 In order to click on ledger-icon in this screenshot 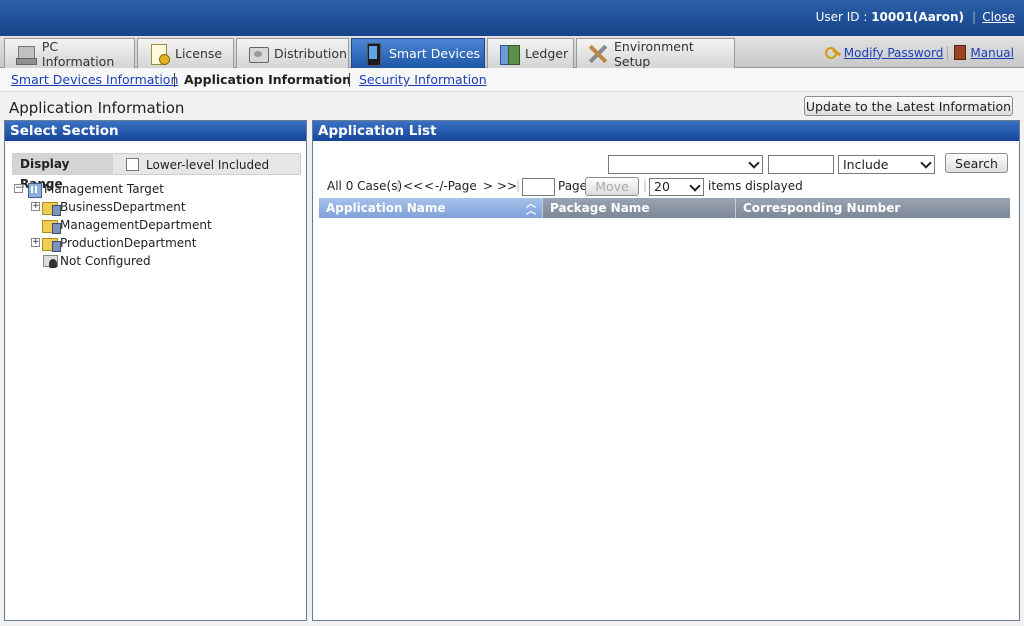, I will do `click(509, 54)`.